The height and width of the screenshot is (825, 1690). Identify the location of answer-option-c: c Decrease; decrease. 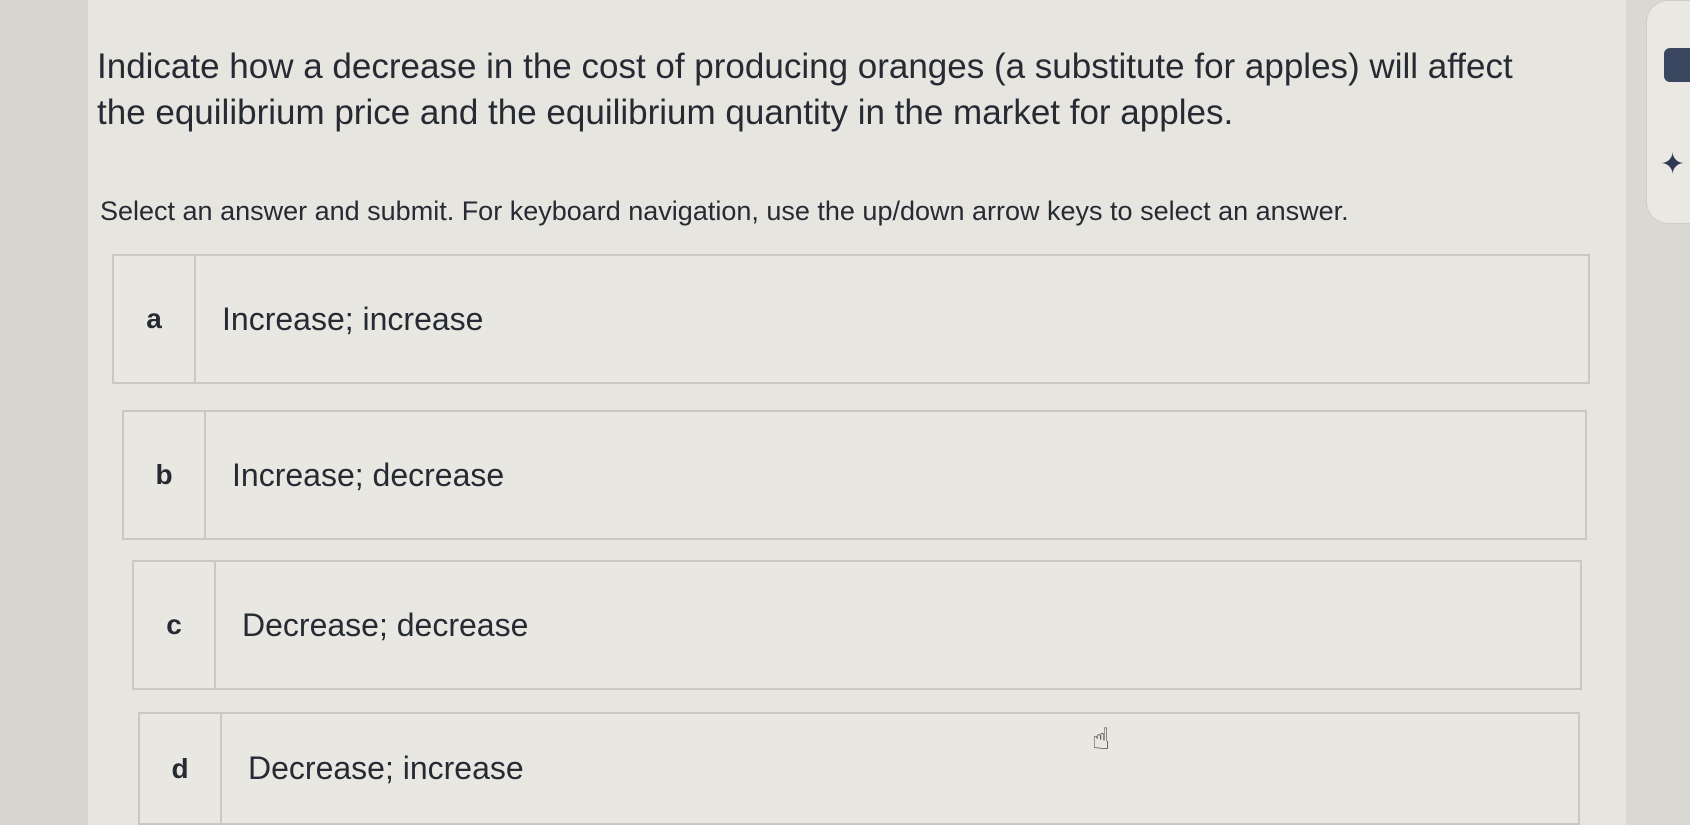
(857, 625).